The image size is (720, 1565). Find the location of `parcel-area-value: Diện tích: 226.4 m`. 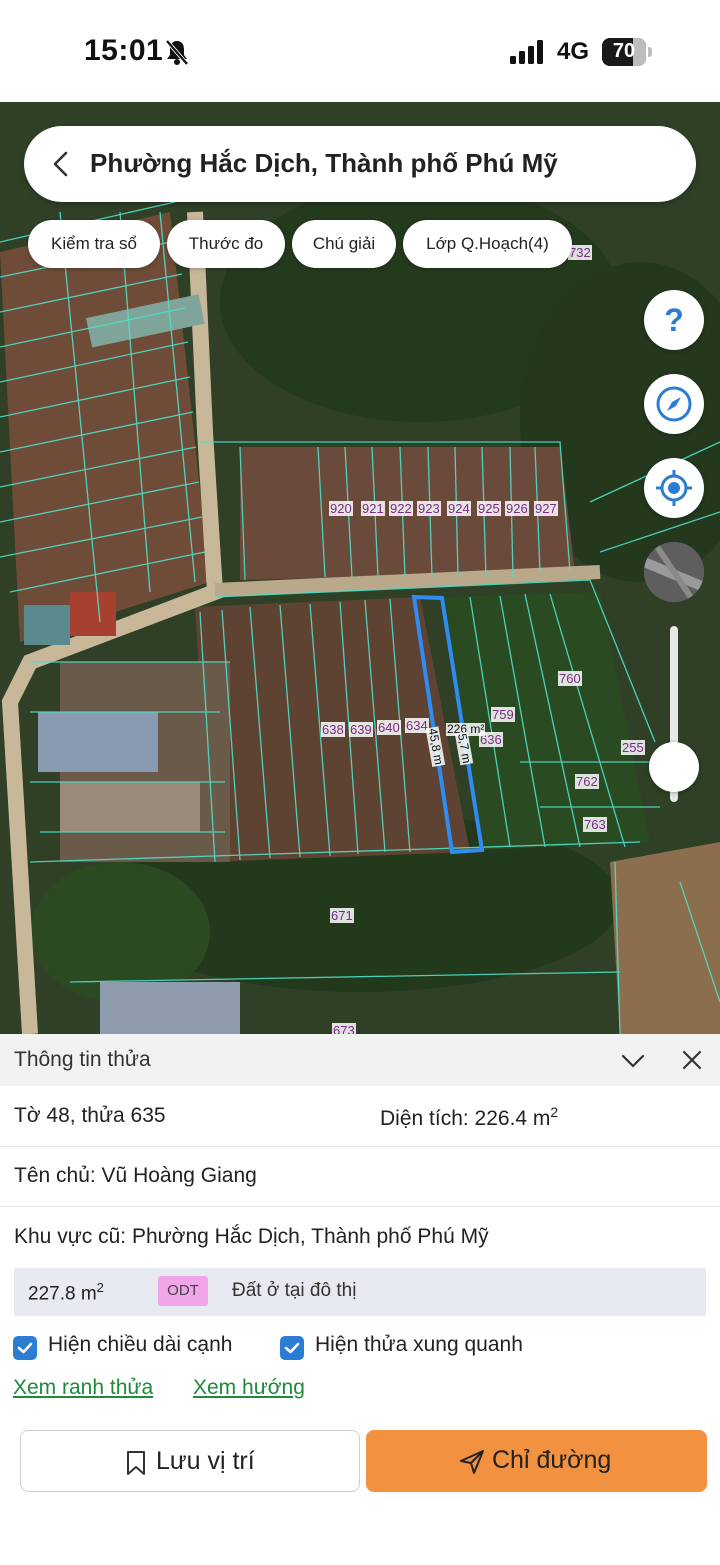

parcel-area-value: Diện tích: 226.4 m is located at coordinates (465, 1118).